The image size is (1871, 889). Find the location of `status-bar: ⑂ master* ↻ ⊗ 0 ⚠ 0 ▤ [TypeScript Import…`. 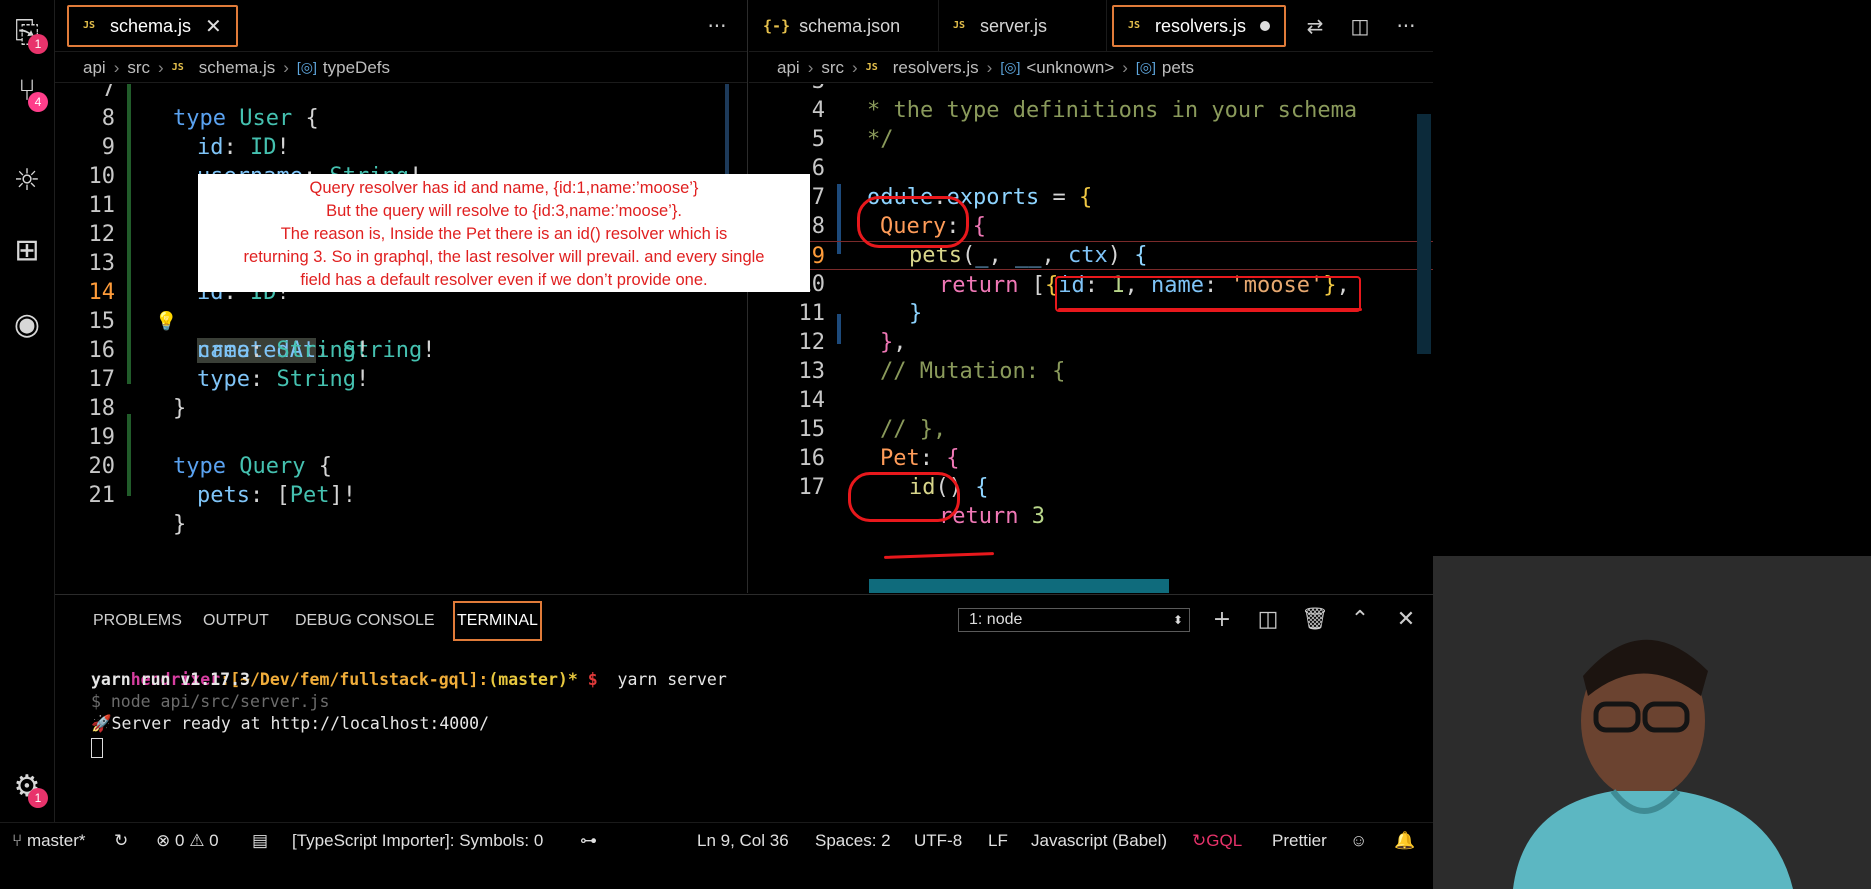

status-bar: ⑂ master* ↻ ⊗ 0 ⚠ 0 ▤ [TypeScript Import… is located at coordinates (716, 839).